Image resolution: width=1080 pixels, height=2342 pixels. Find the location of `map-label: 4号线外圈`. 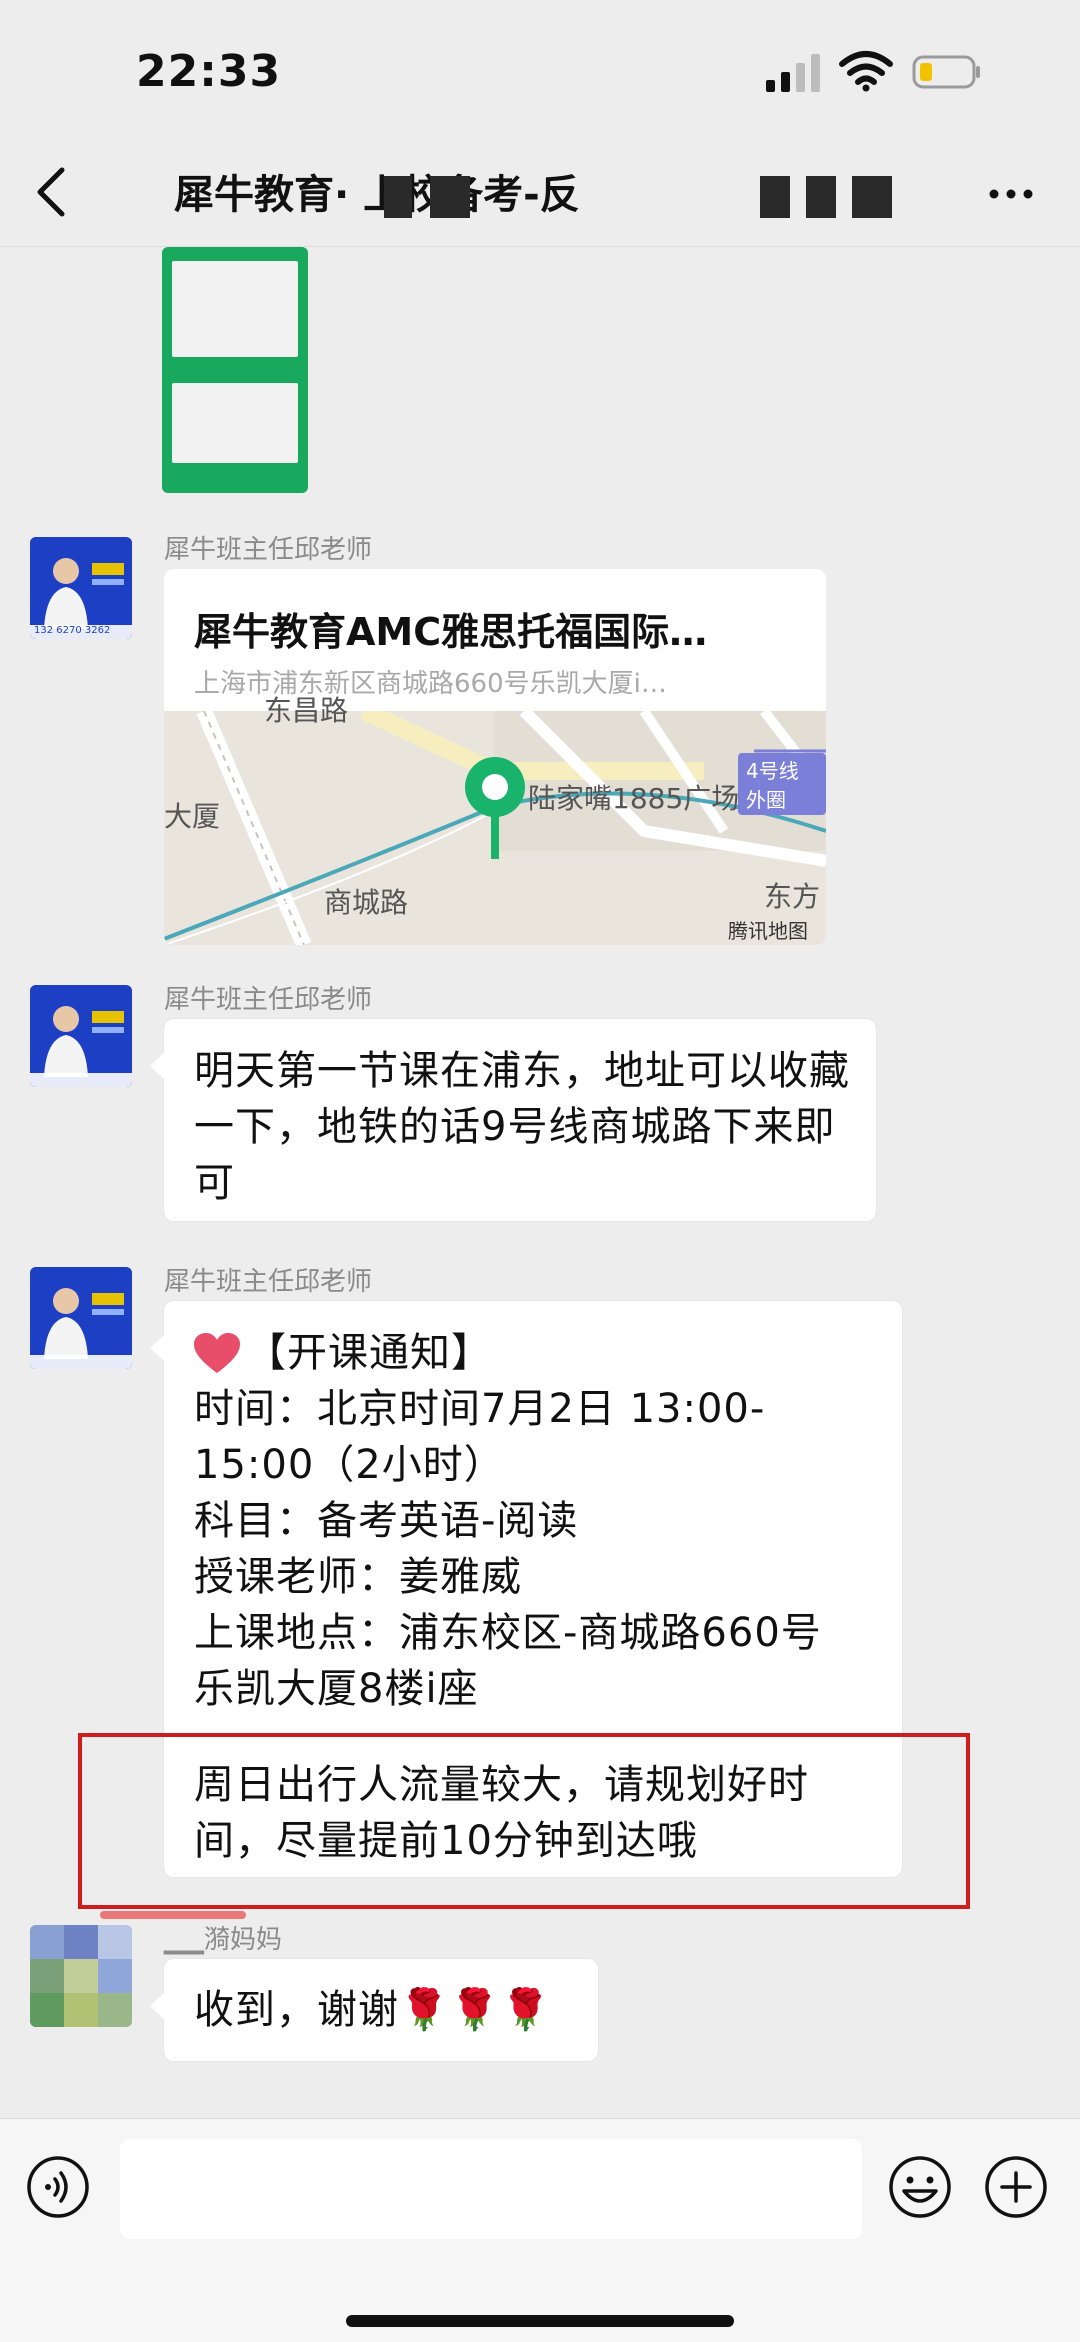

map-label: 4号线外圈 is located at coordinates (782, 784).